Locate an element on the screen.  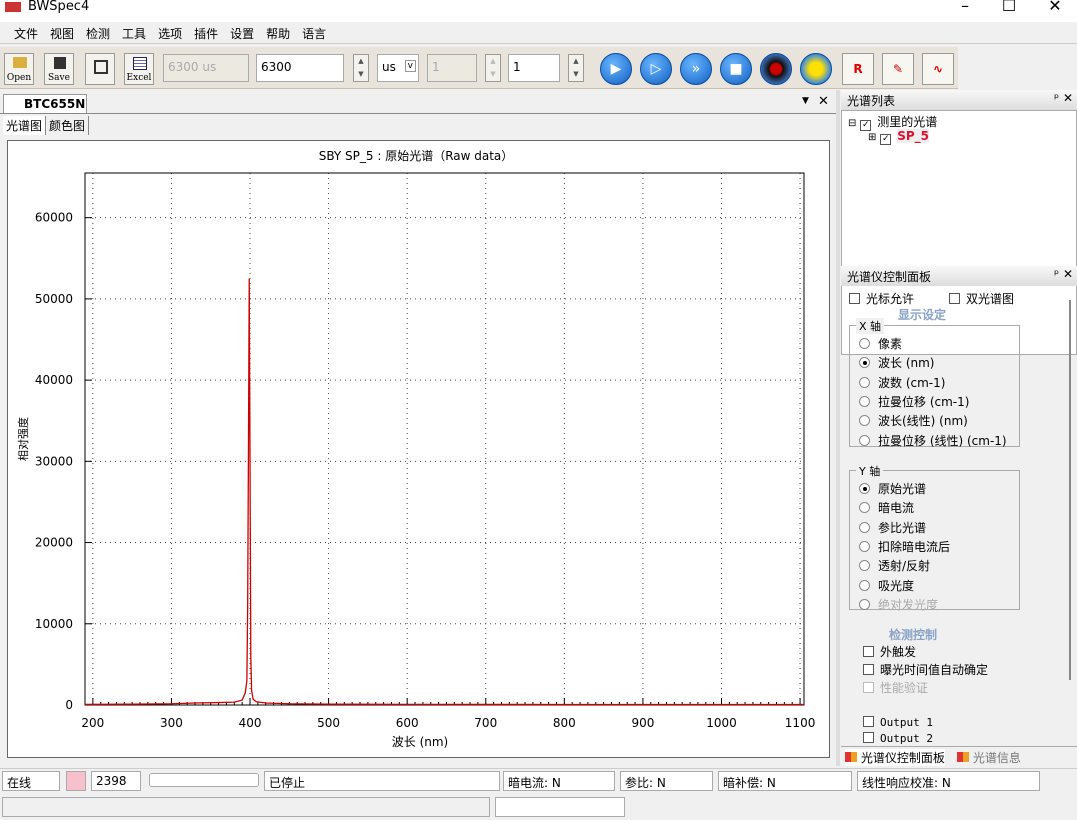
cursor-checkbox: 光标允许 is located at coordinates (881, 298).